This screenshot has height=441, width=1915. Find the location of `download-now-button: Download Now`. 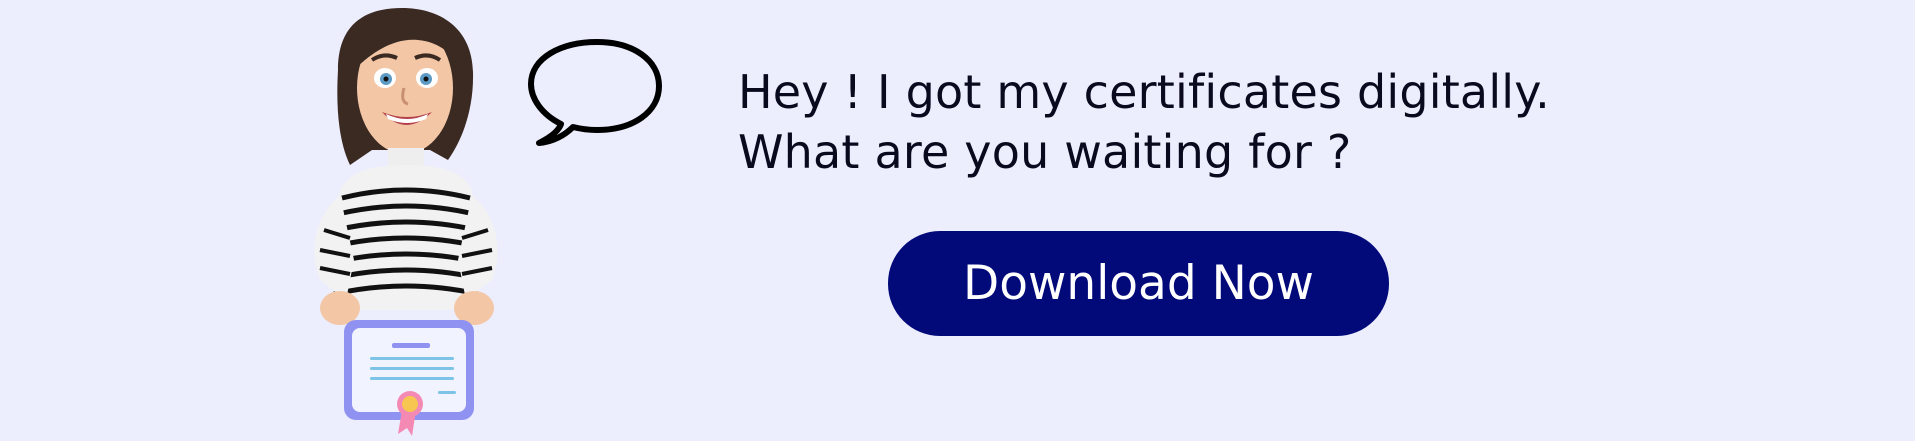

download-now-button: Download Now is located at coordinates (1138, 283).